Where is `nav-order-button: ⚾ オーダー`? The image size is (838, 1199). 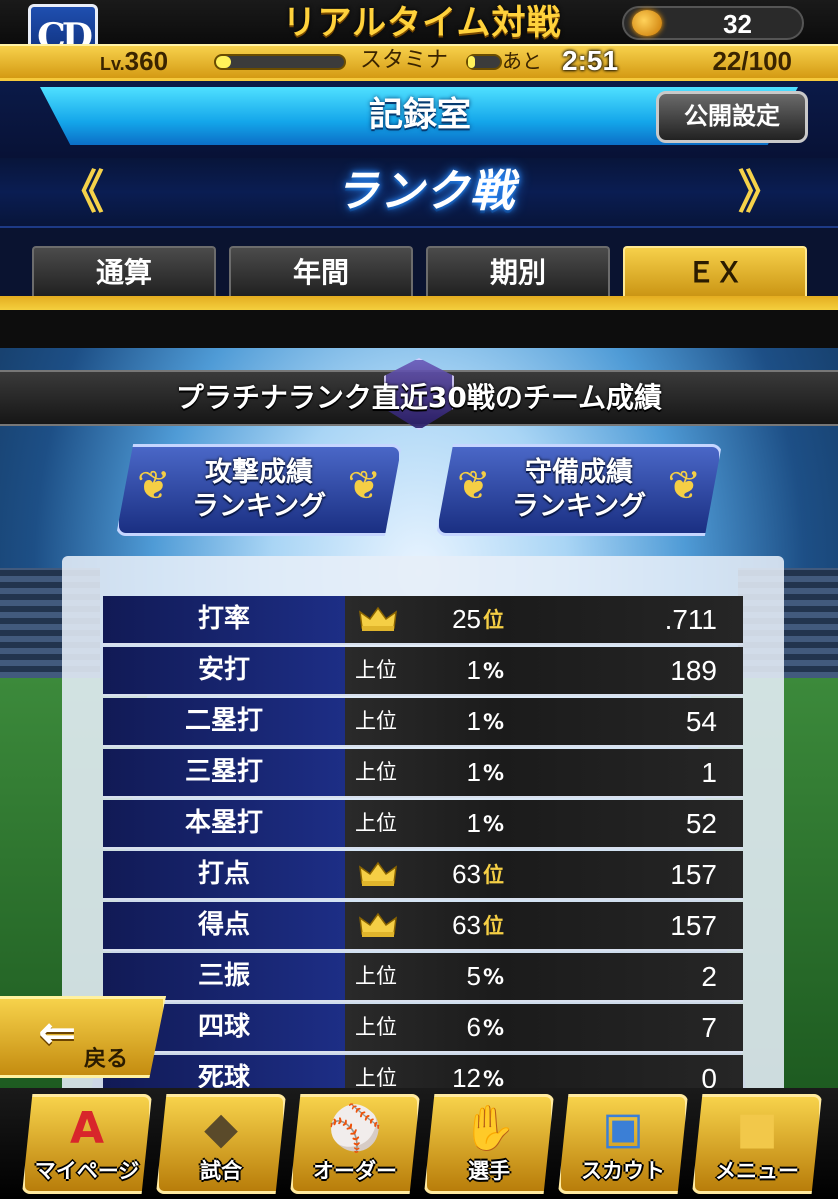 nav-order-button: ⚾ オーダー is located at coordinates (355, 1144).